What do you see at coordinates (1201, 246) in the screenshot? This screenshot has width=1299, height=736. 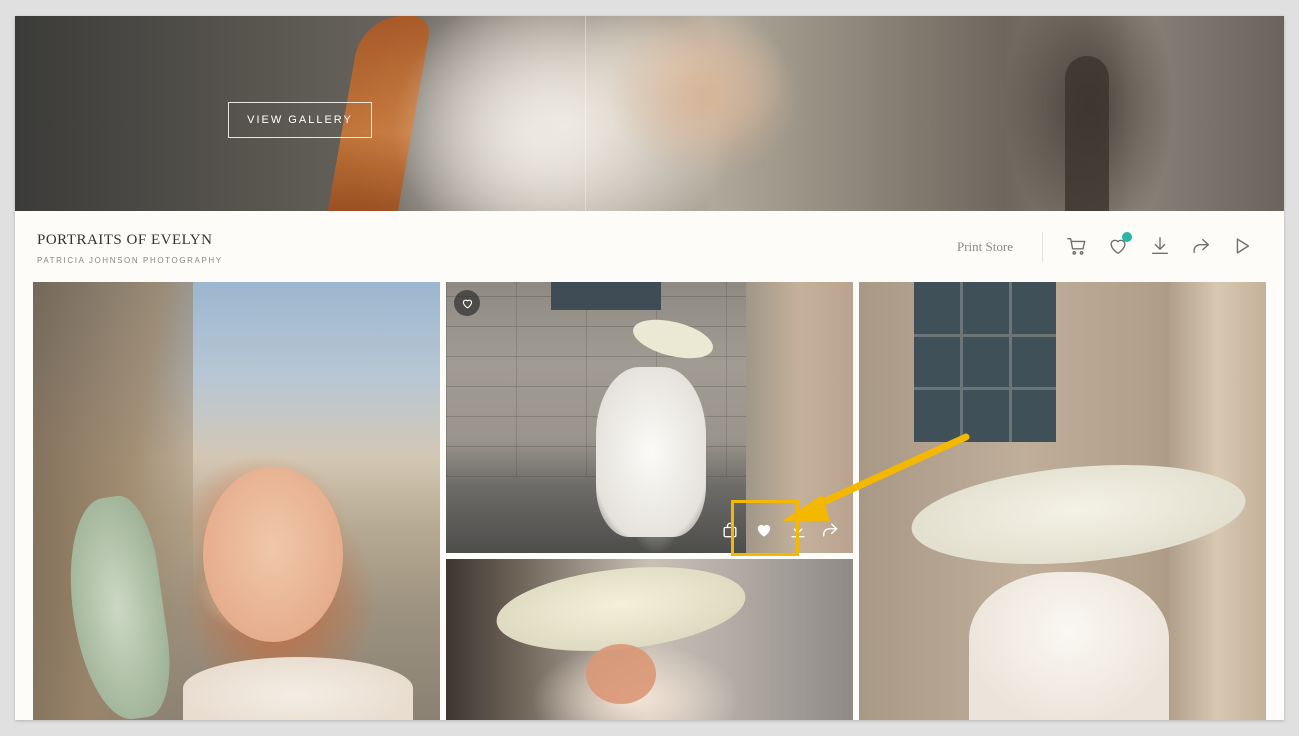 I see `share-icon` at bounding box center [1201, 246].